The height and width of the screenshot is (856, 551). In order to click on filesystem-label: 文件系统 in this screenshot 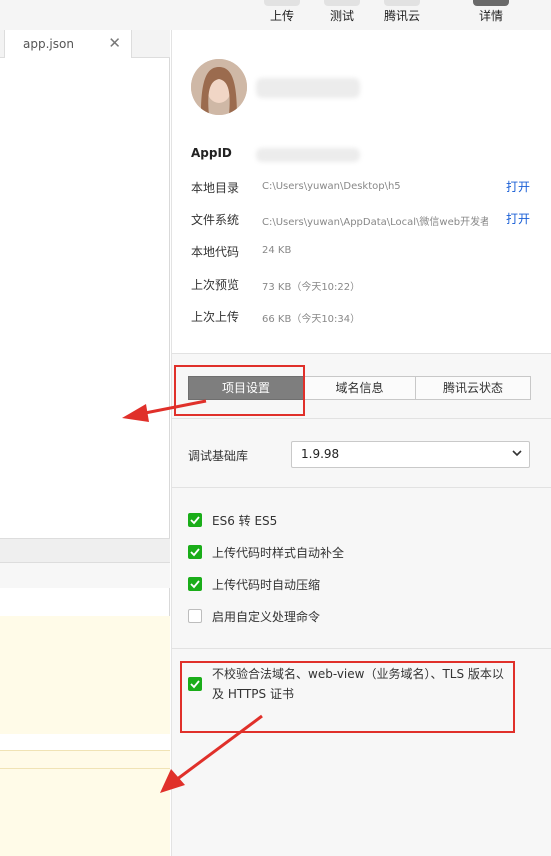, I will do `click(215, 220)`.